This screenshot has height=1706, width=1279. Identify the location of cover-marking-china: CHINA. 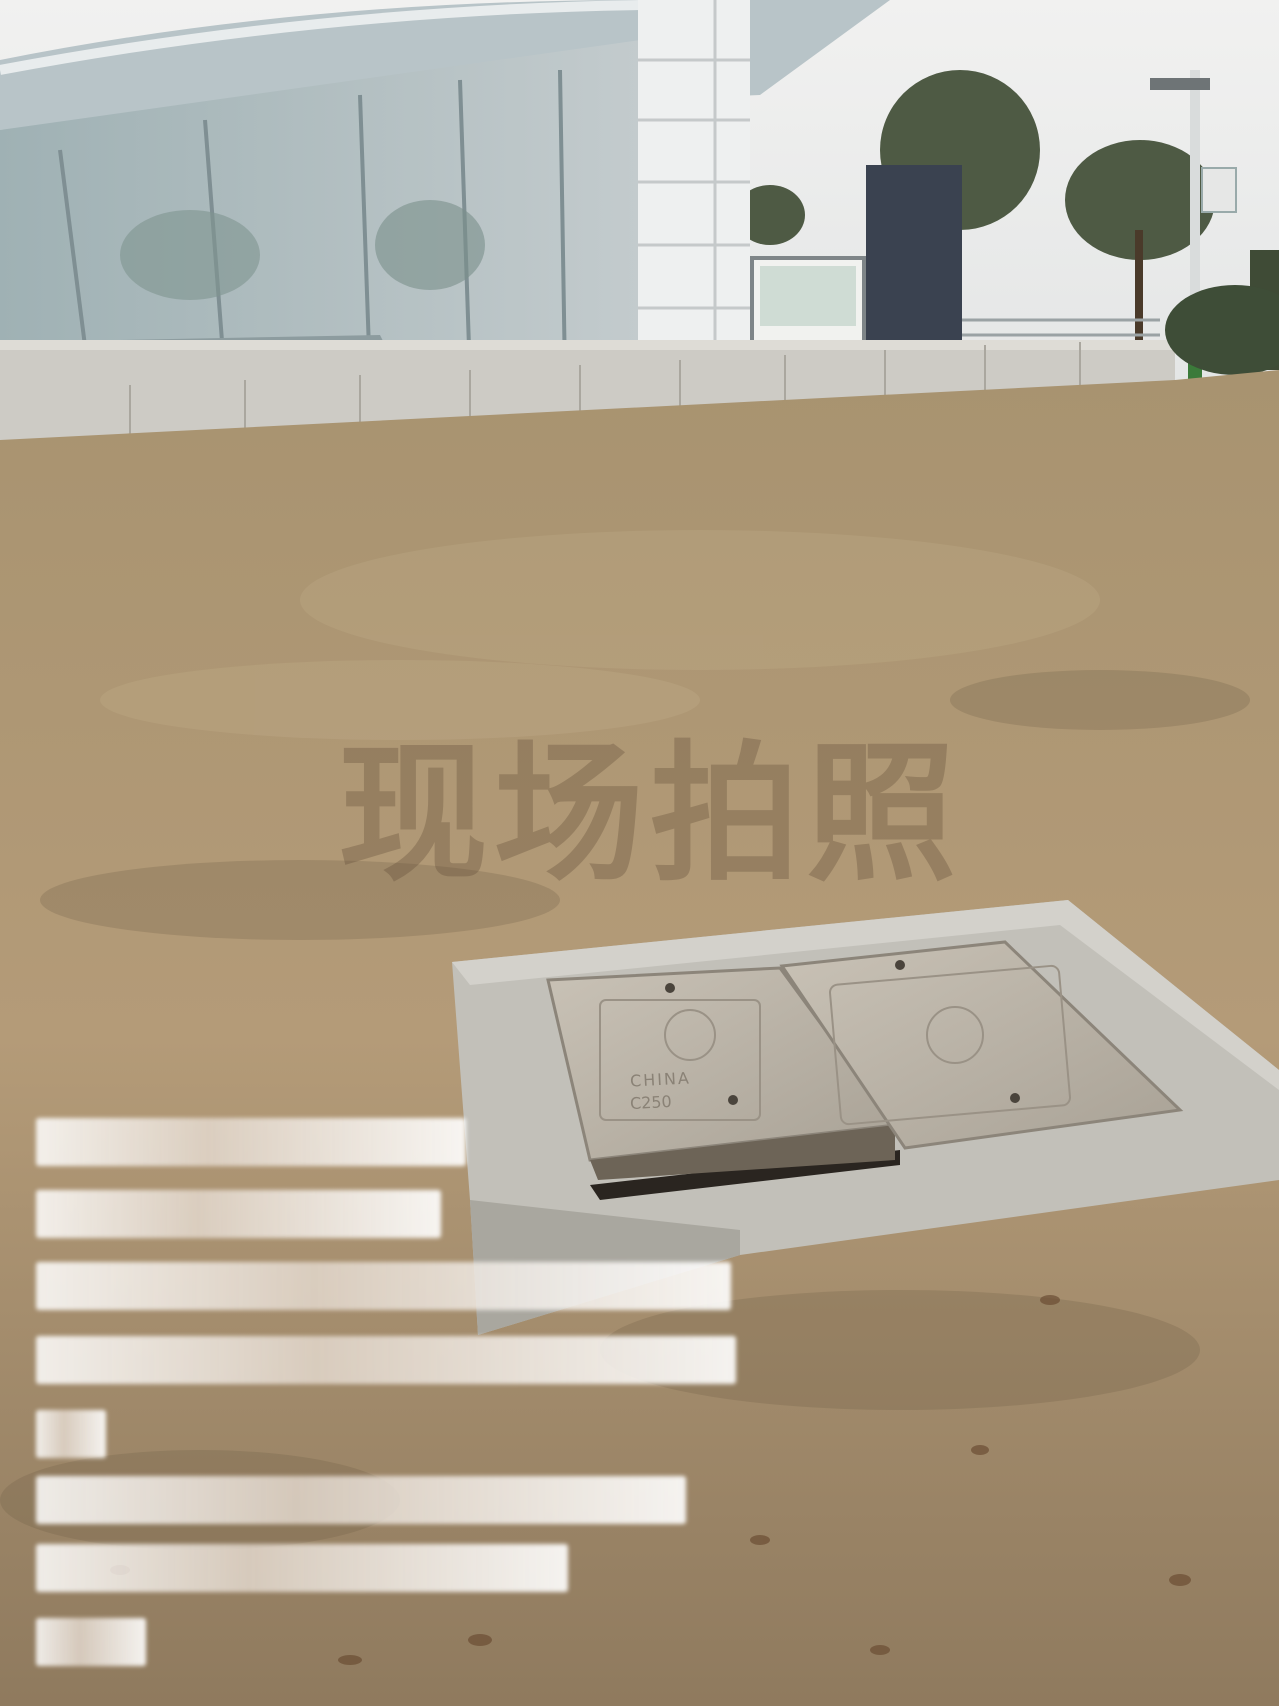
(660, 1079).